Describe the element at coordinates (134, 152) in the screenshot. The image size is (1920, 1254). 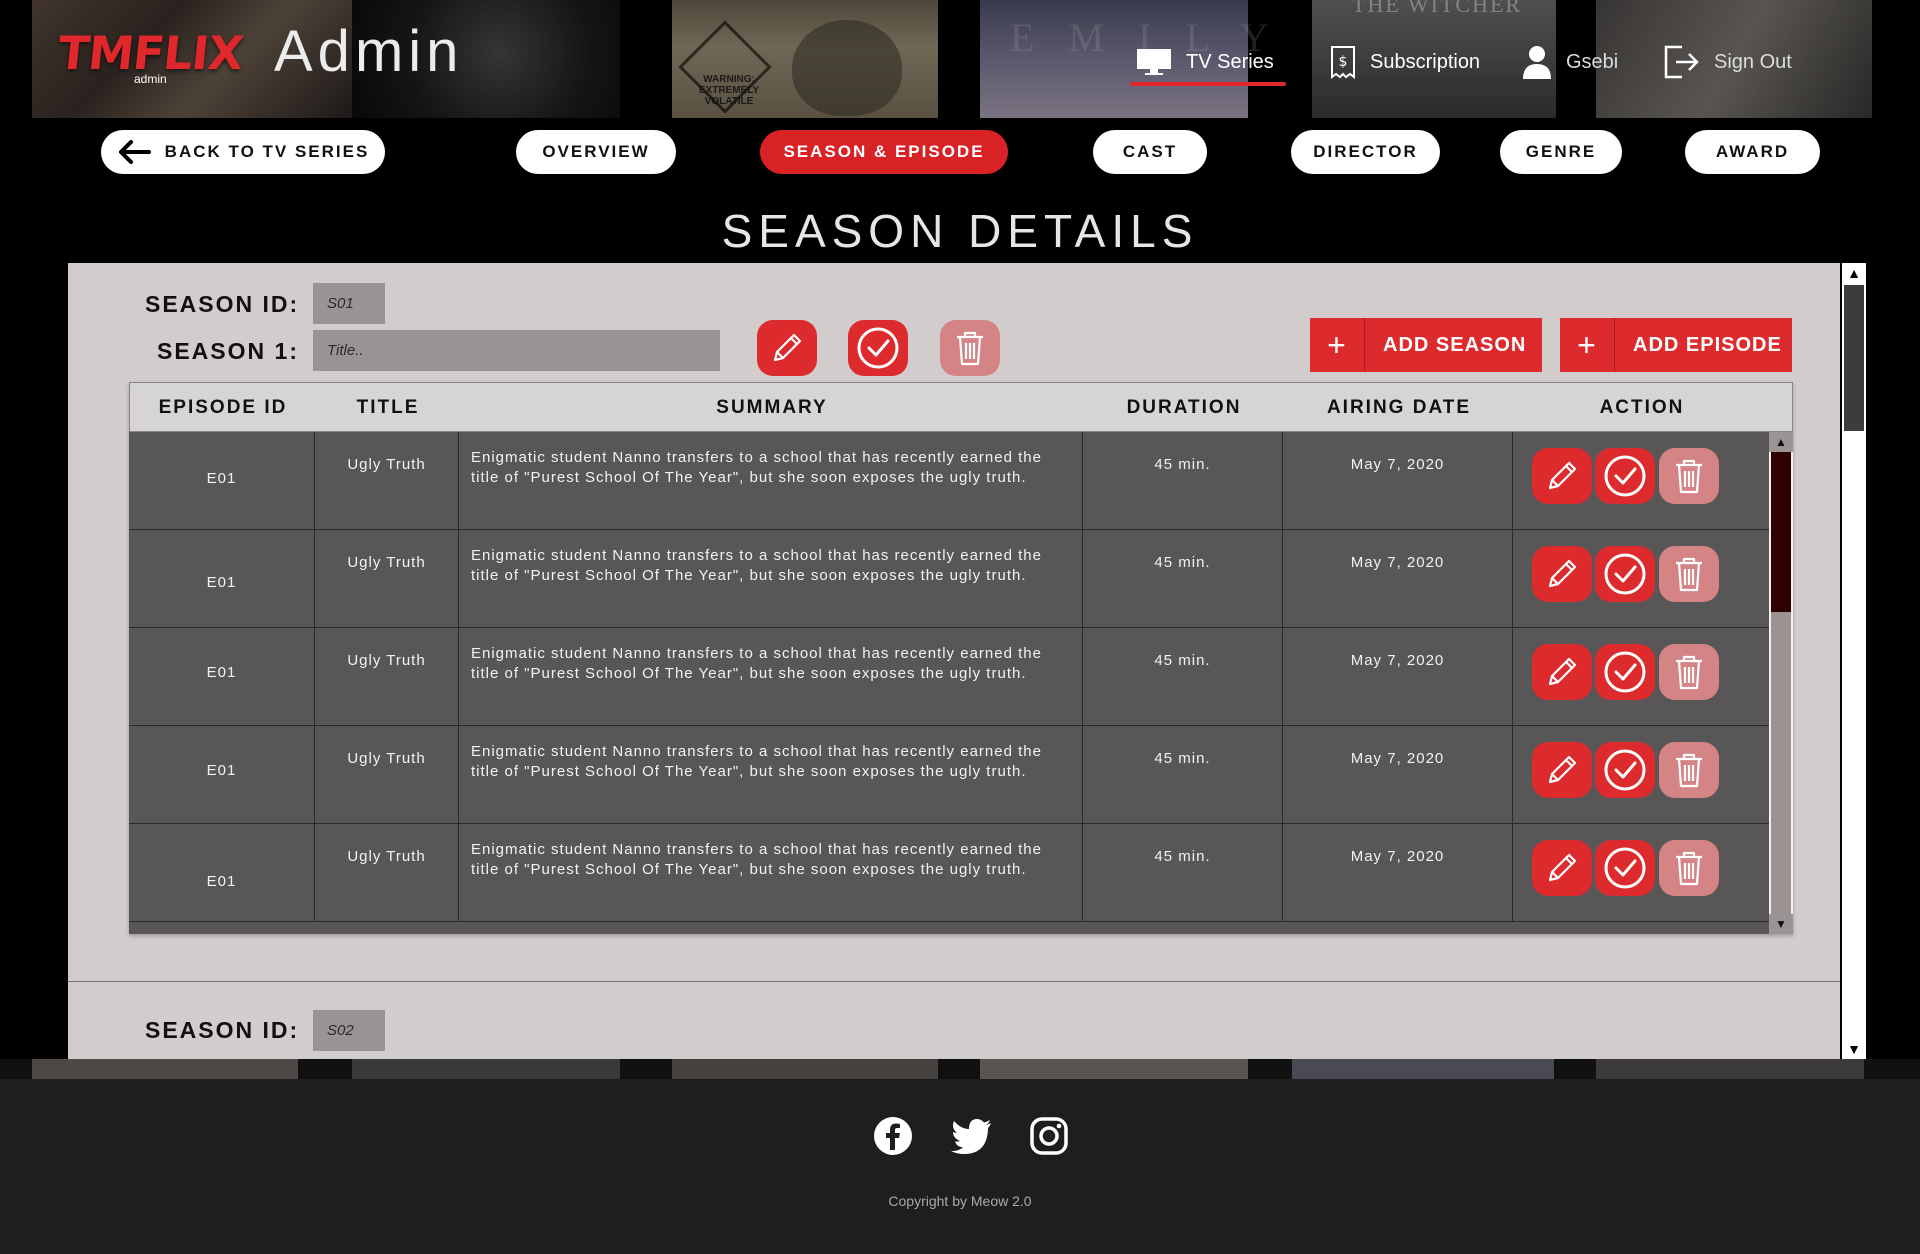
I see `arrow-left-icon` at that location.